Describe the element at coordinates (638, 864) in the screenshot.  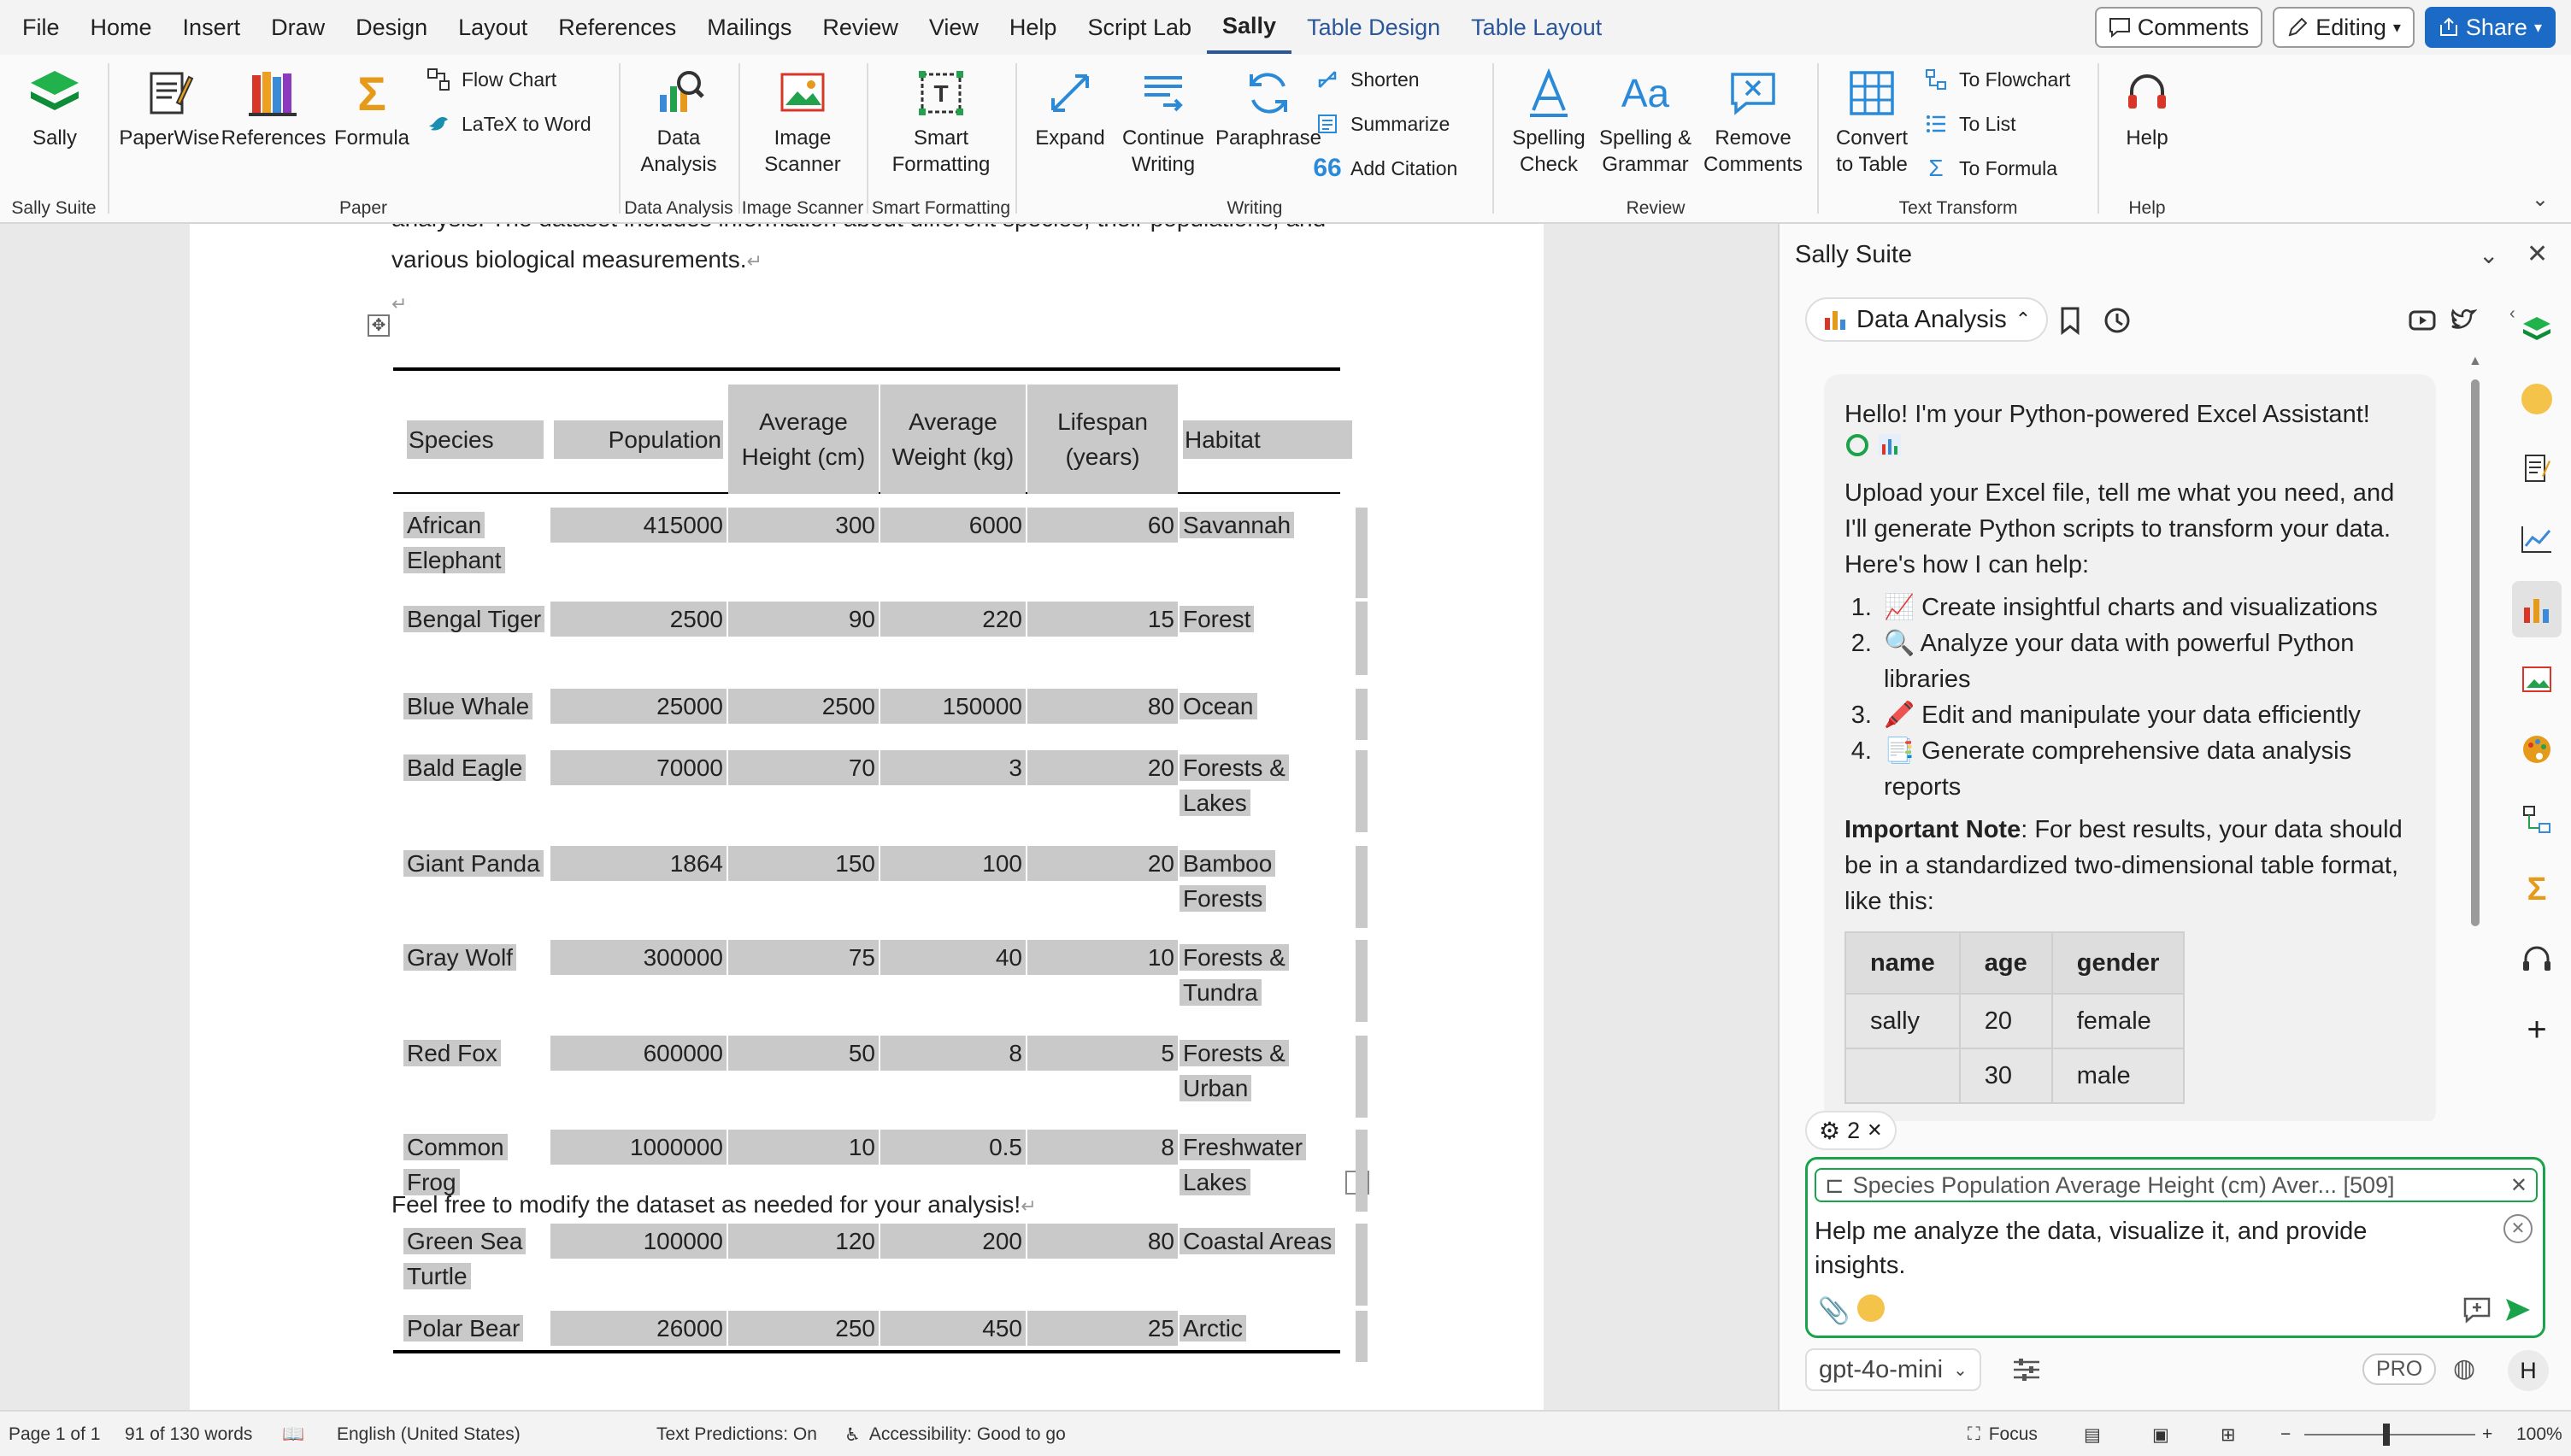
I see `table-cell: 1864` at that location.